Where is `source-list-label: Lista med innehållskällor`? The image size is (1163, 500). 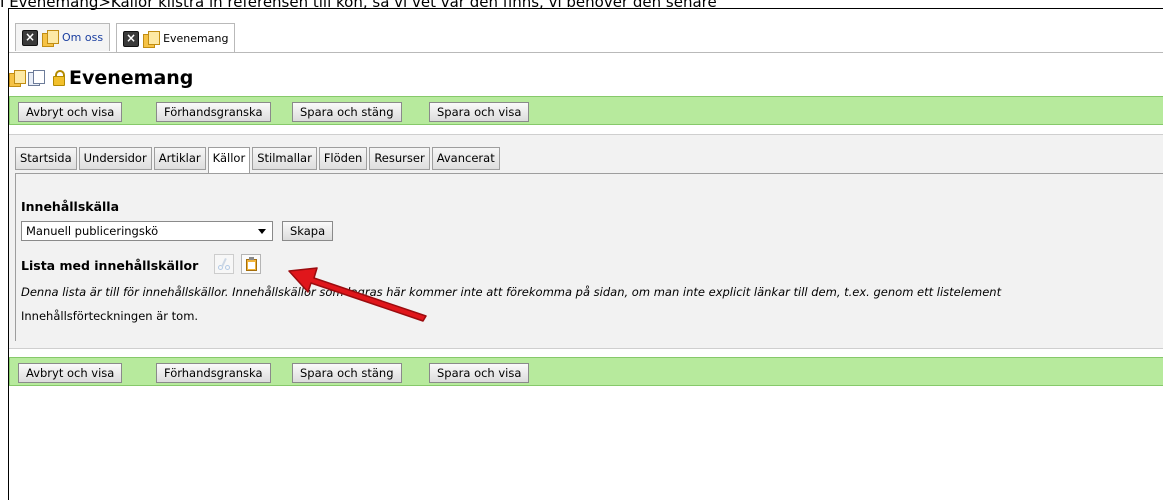 source-list-label: Lista med innehållskällor is located at coordinates (110, 265).